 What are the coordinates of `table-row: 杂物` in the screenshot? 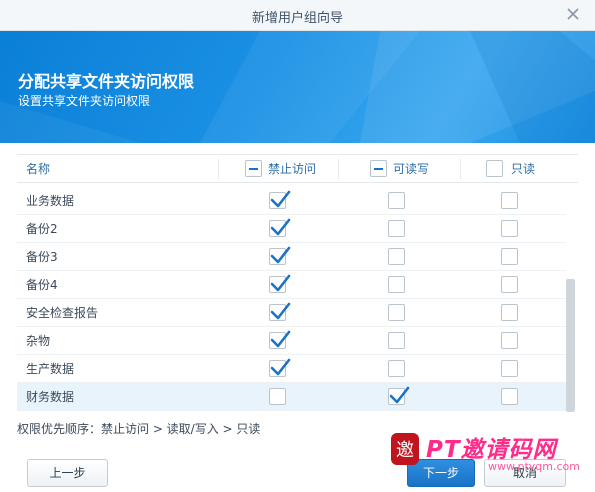 It's located at (291, 341).